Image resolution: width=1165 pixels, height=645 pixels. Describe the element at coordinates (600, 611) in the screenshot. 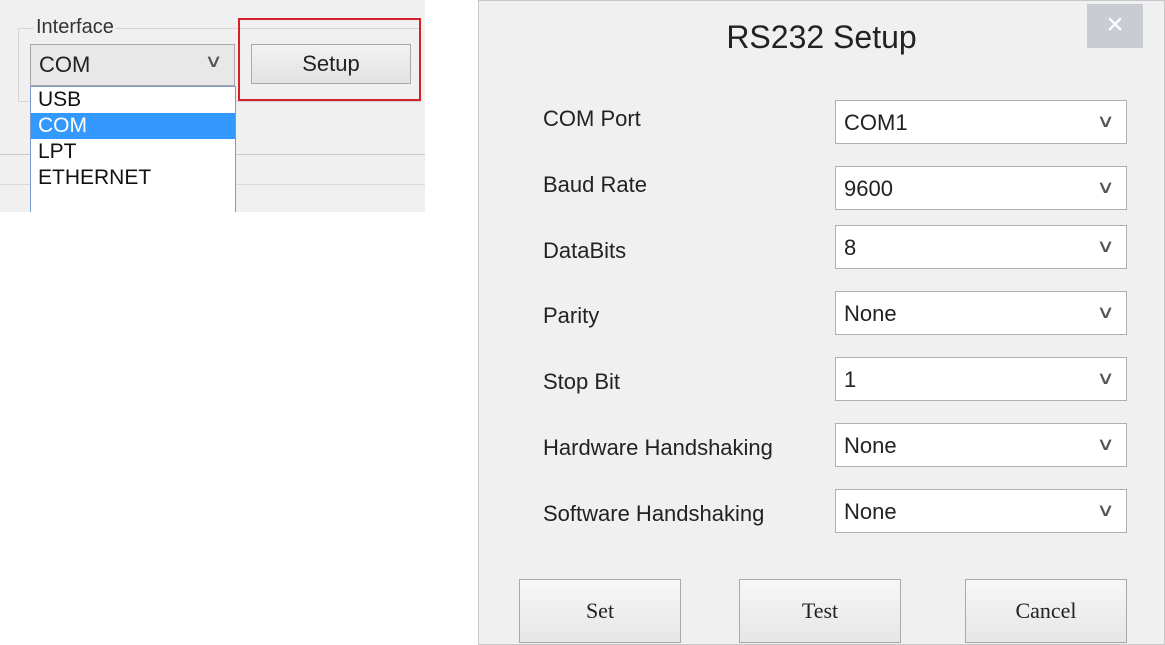

I see `set-button: Set` at that location.